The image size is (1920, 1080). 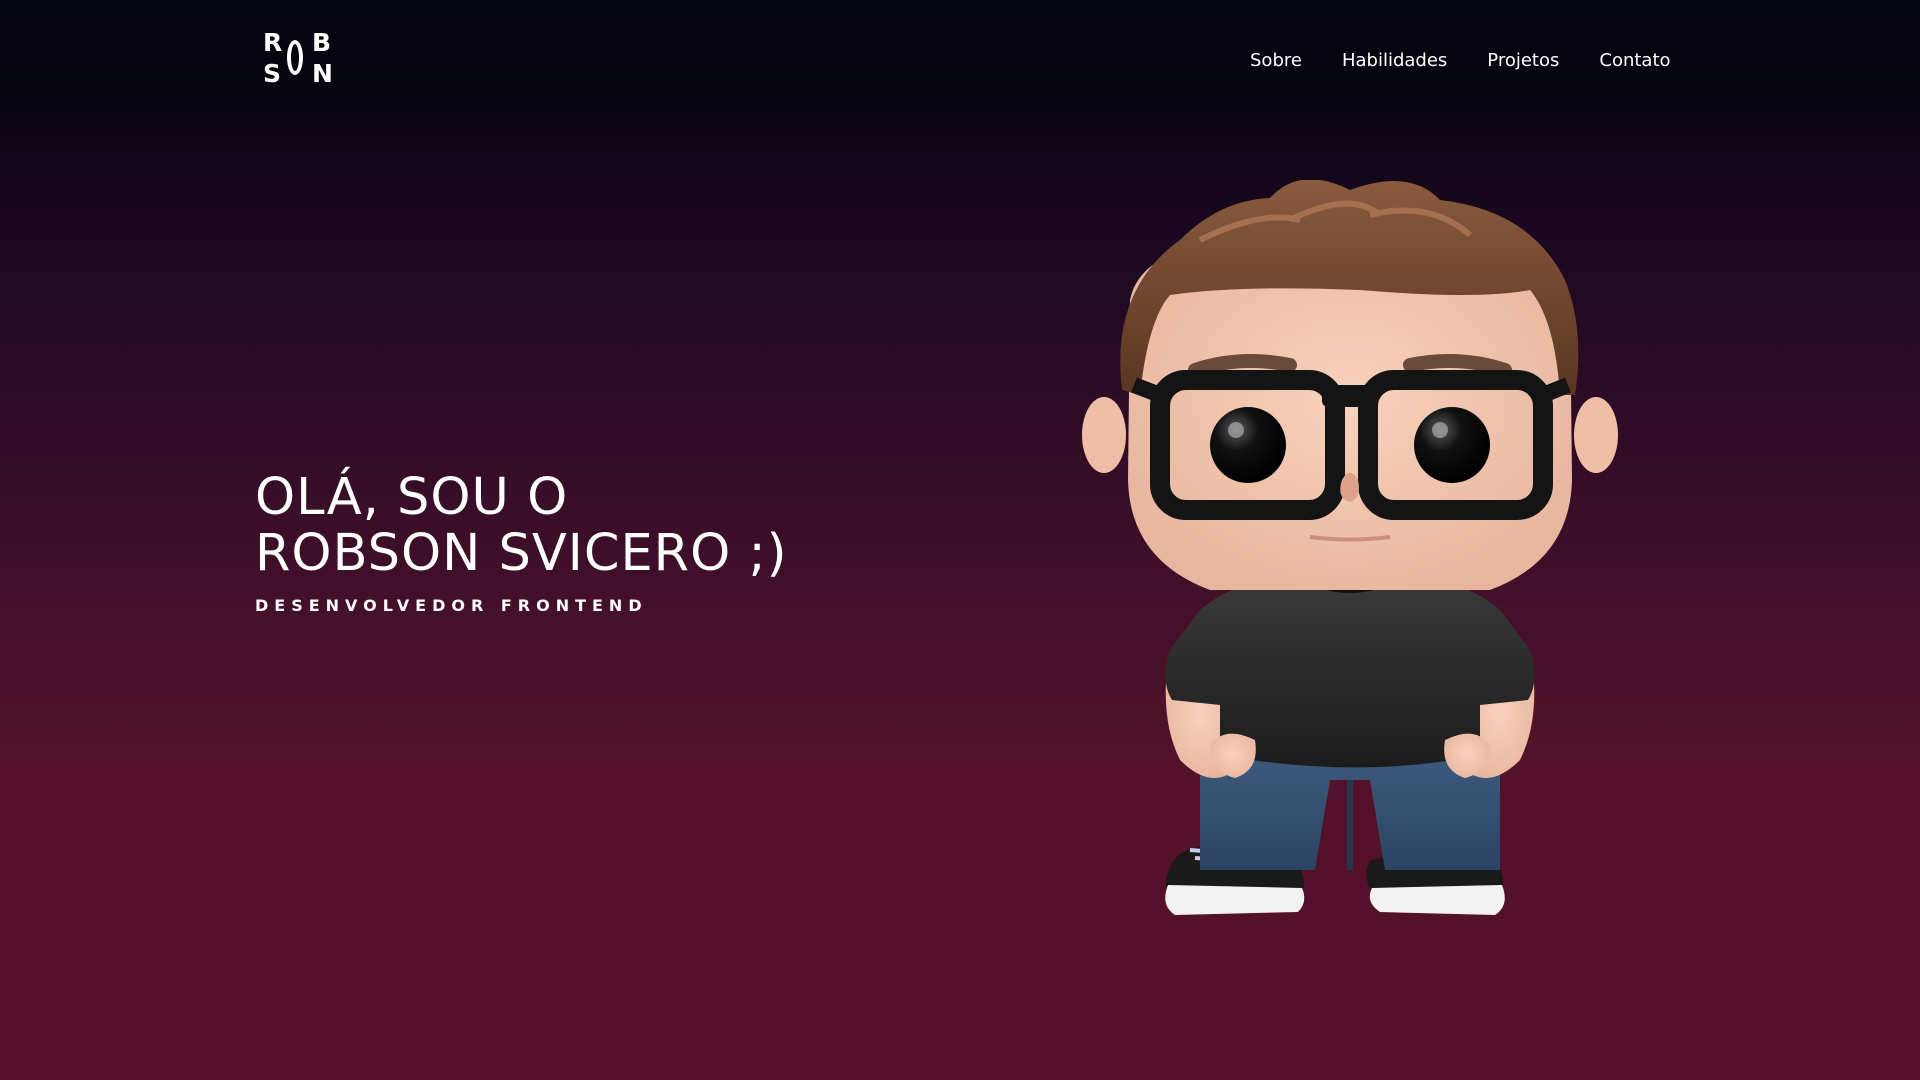 What do you see at coordinates (1523, 60) in the screenshot?
I see `nav-link-projetos: Projetos` at bounding box center [1523, 60].